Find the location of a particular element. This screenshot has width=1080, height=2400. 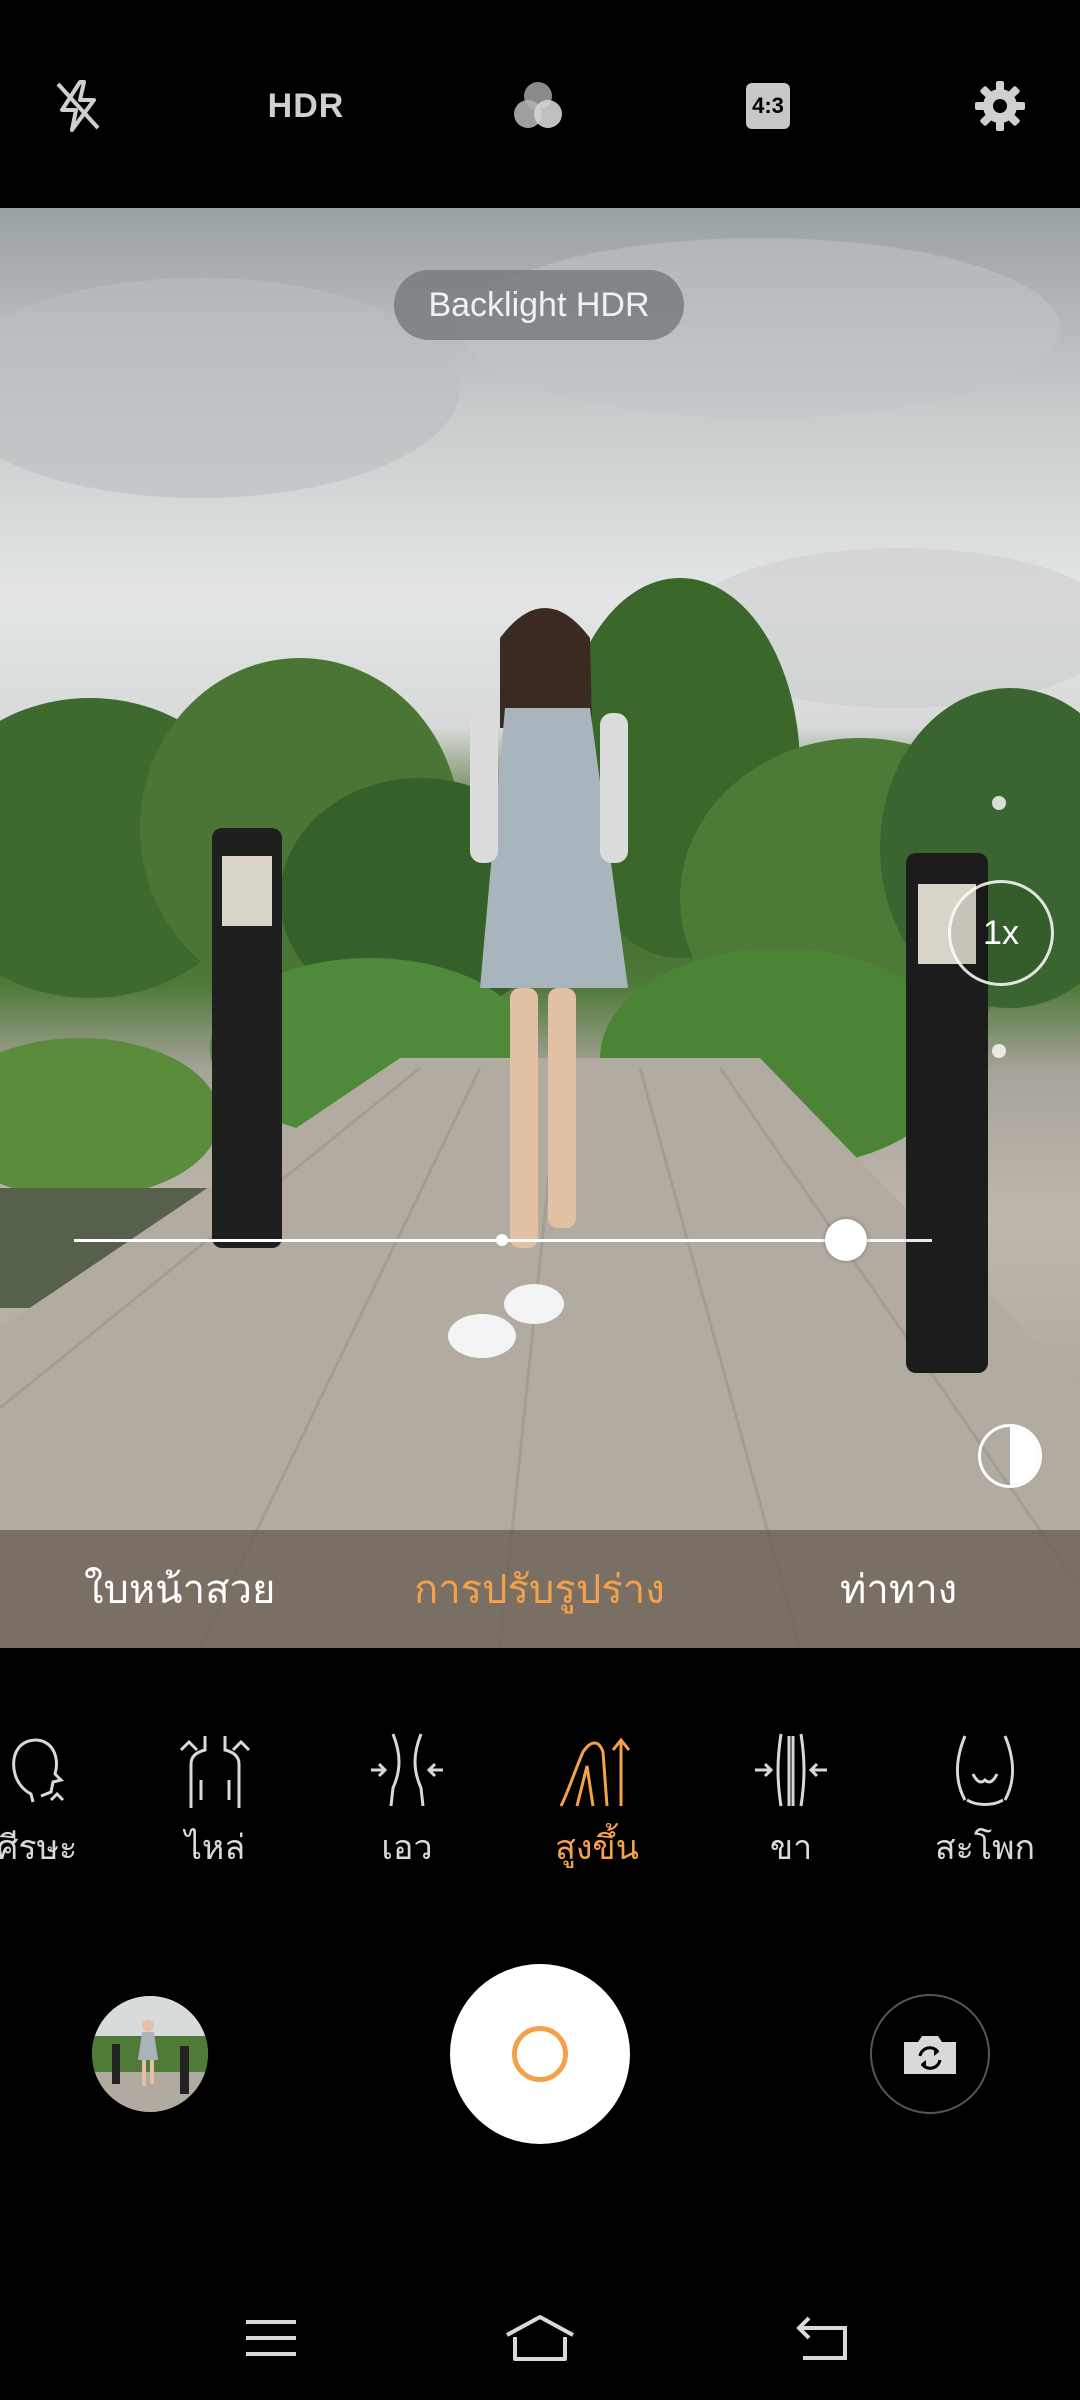

feature-label: ไหล่ is located at coordinates (215, 1848).